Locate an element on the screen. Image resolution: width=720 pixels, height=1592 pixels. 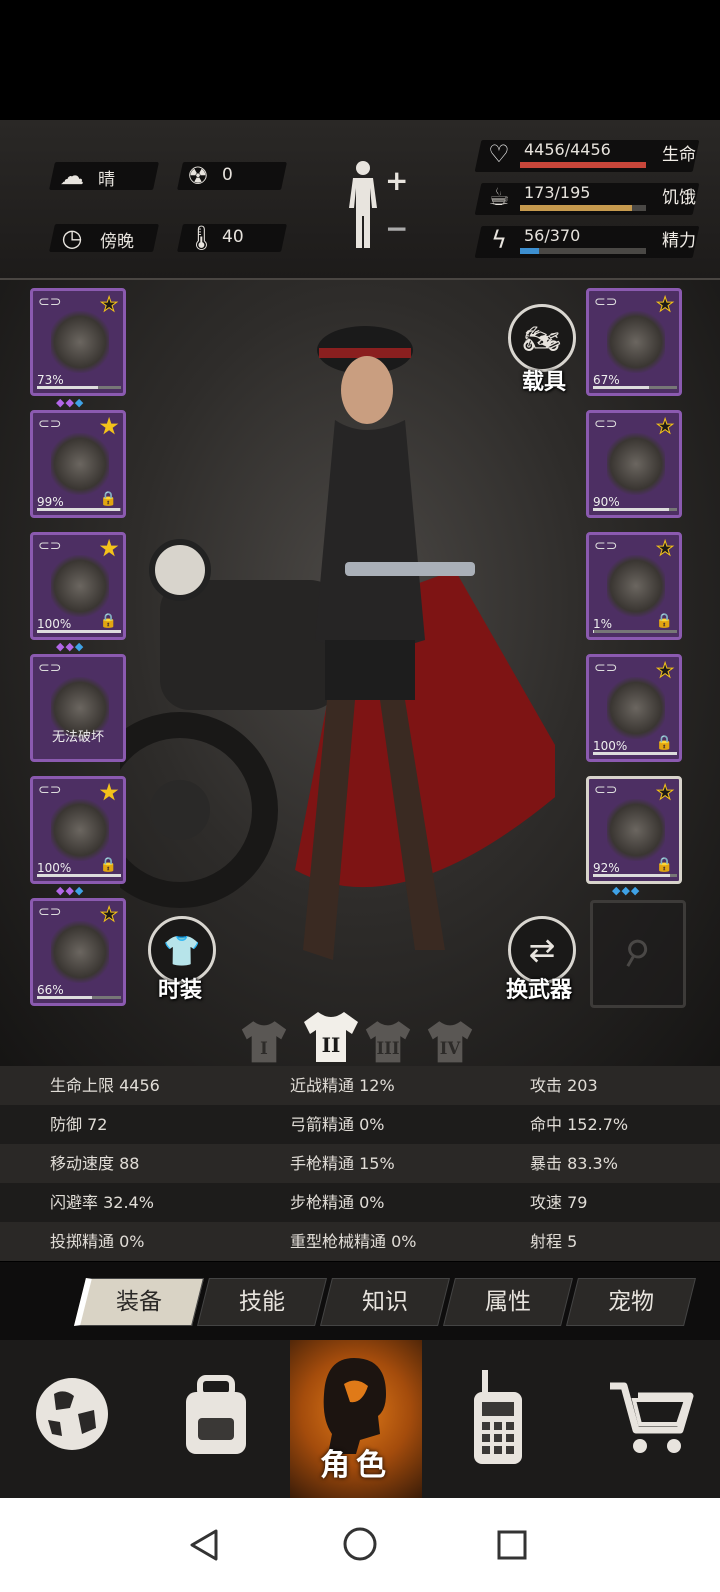
equip-slot-gas-mask: ⊂⊃ ★ 90% is located at coordinates (634, 464).